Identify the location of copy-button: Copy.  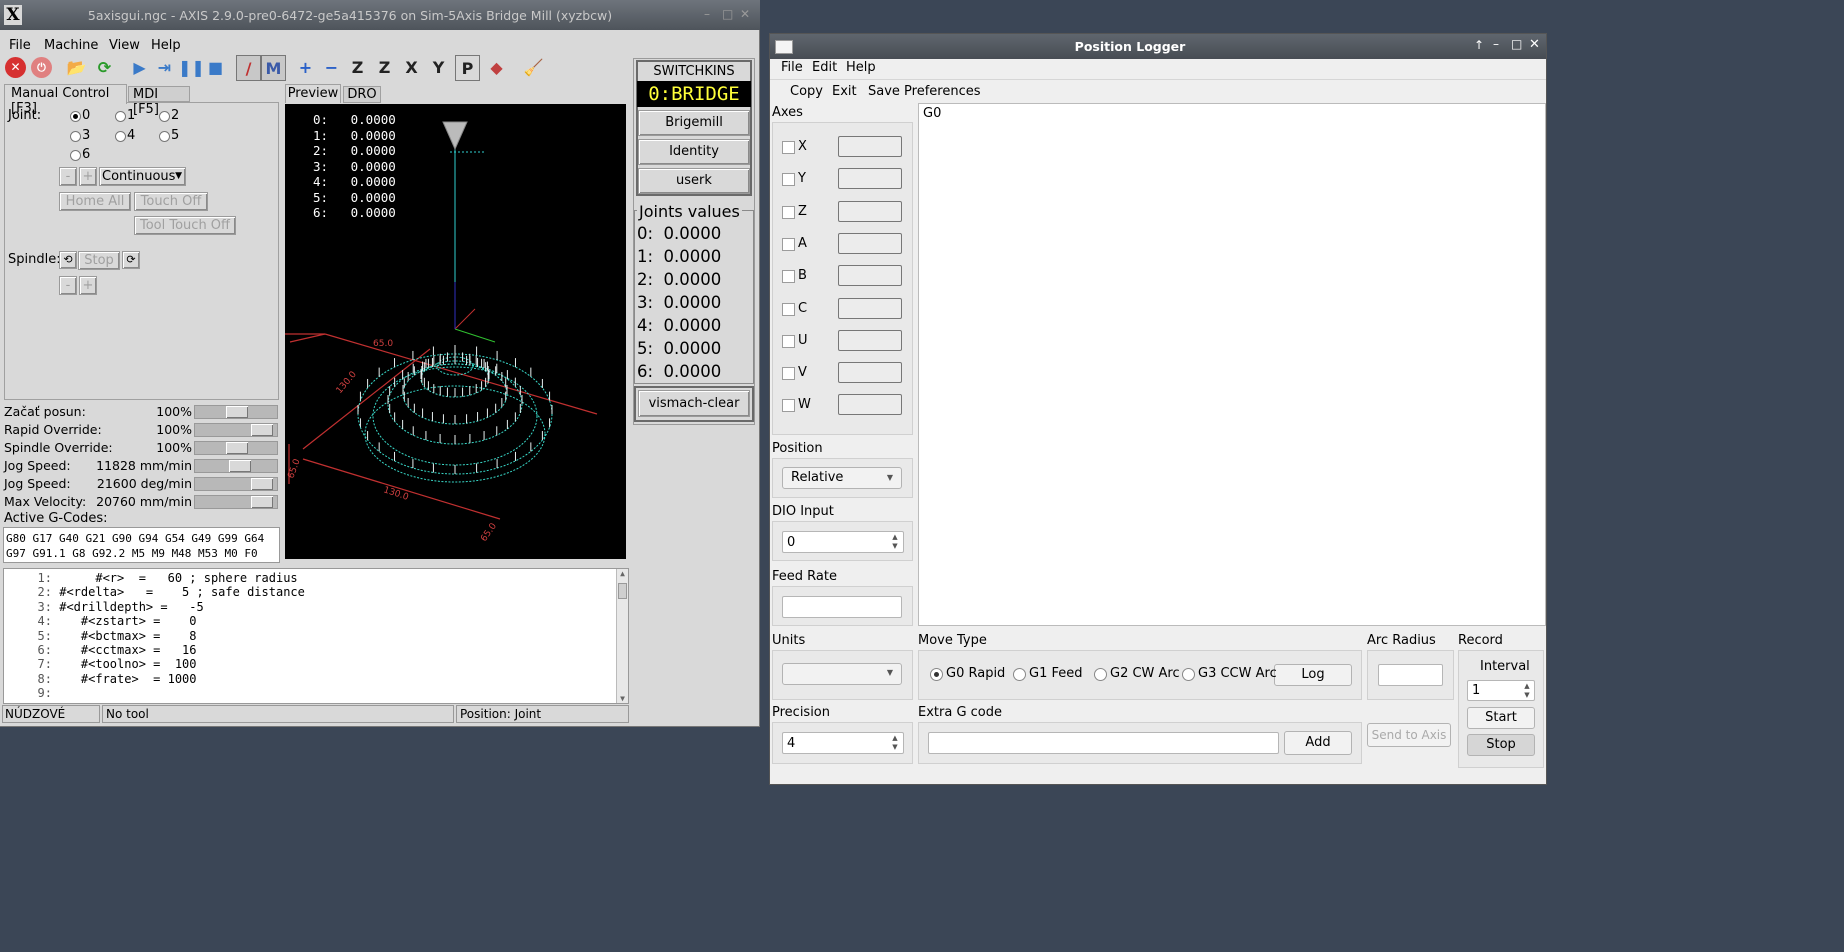
(806, 91).